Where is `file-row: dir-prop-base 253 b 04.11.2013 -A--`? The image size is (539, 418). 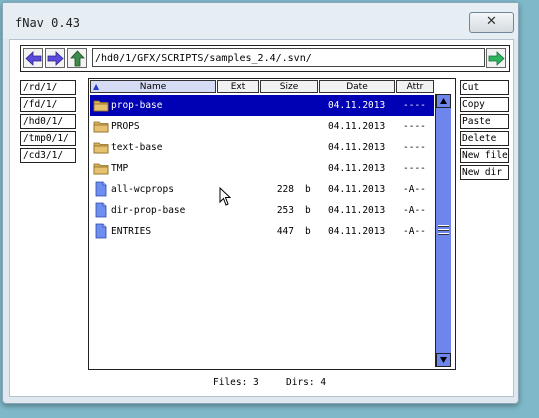 file-row: dir-prop-base 253 b 04.11.2013 -A-- is located at coordinates (262, 210).